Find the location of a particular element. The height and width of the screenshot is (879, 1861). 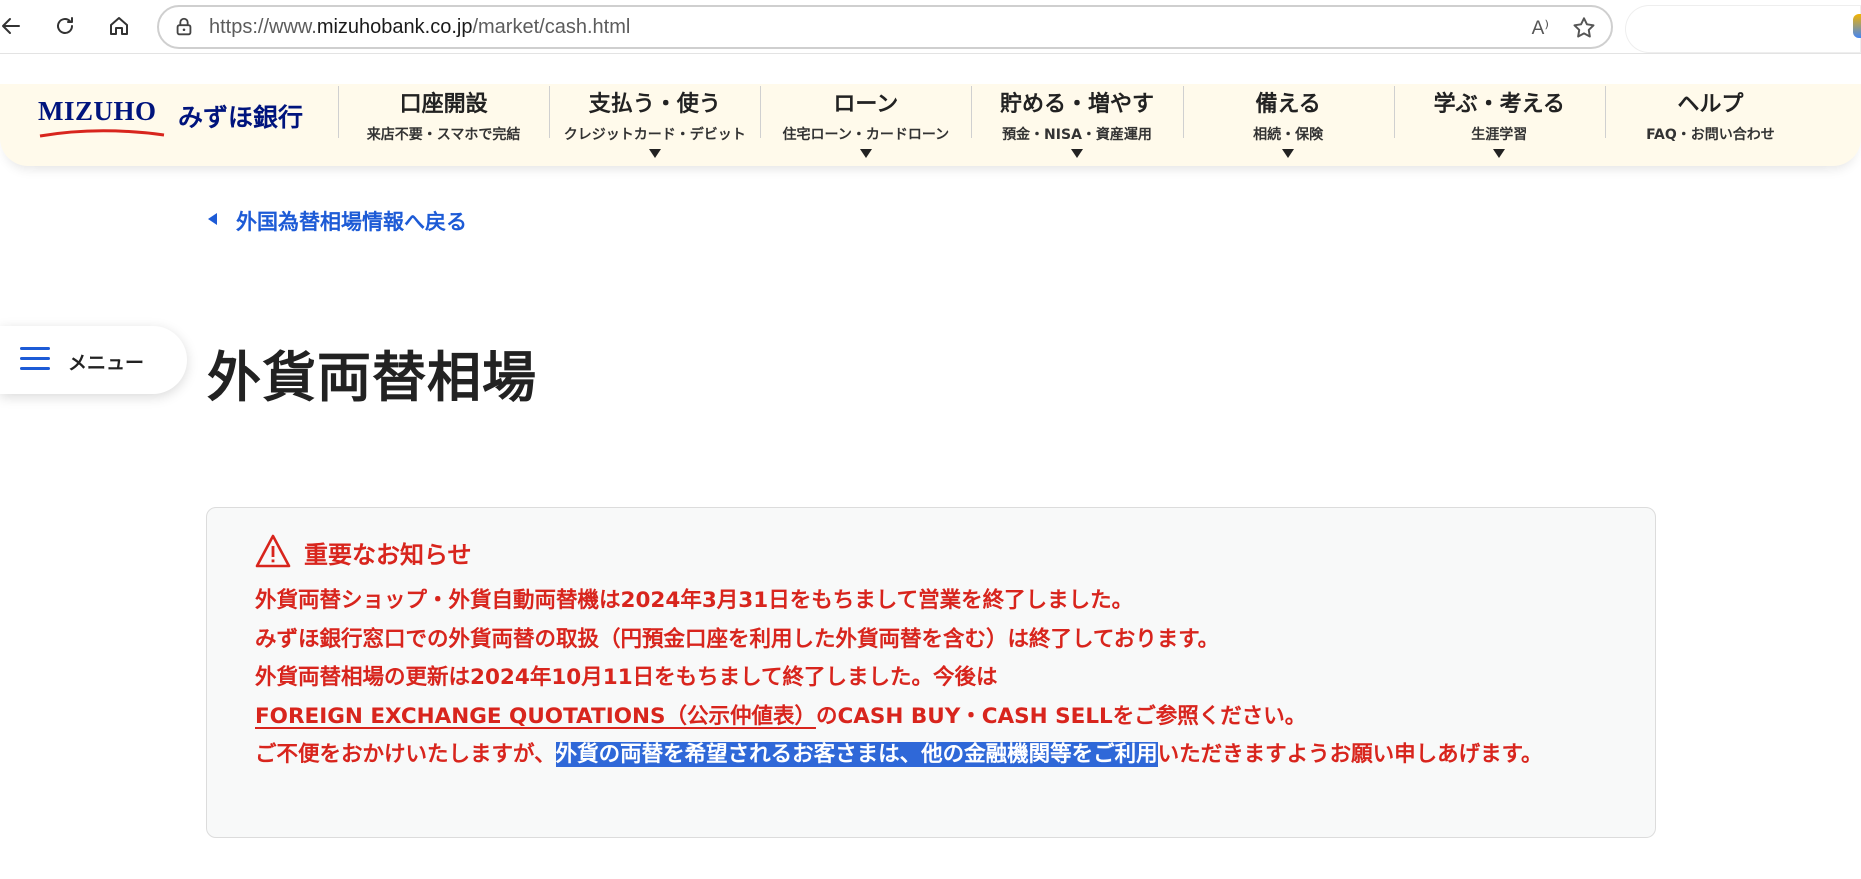

nav-title: 貯める・増やす is located at coordinates (1076, 104).